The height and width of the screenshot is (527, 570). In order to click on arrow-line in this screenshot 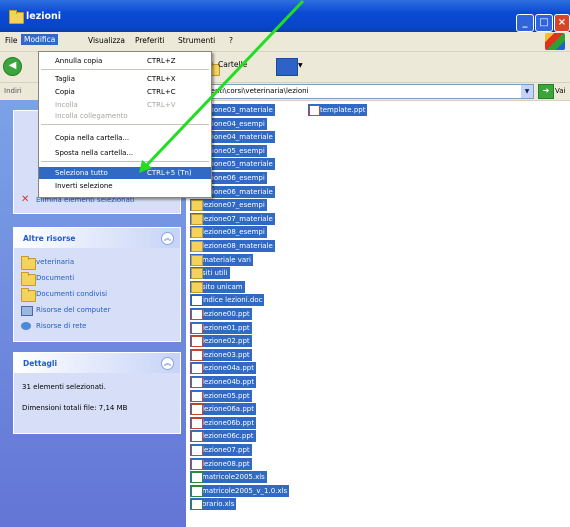, I will do `click(223, 85)`.